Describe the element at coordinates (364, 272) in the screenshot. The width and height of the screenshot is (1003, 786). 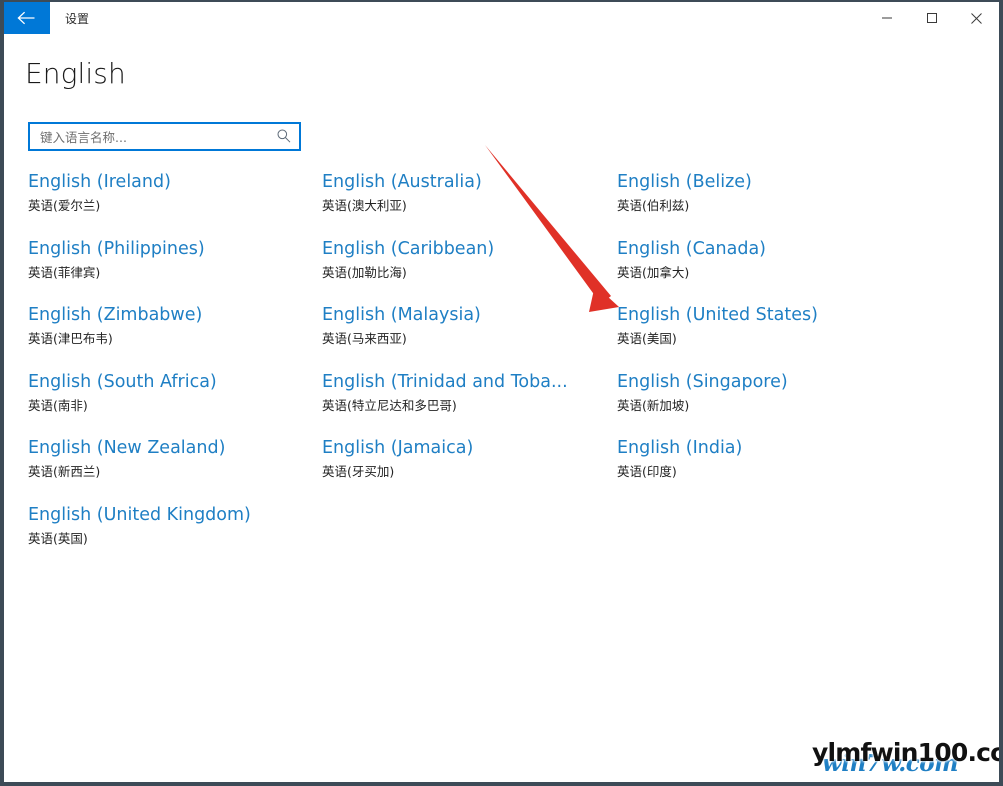
I see `language-name-localized: 英语(加勒比海)` at that location.